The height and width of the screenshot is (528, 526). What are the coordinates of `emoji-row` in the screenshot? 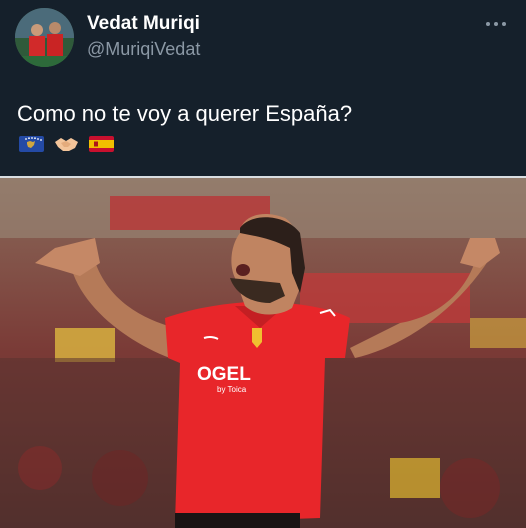 It's located at (66, 144).